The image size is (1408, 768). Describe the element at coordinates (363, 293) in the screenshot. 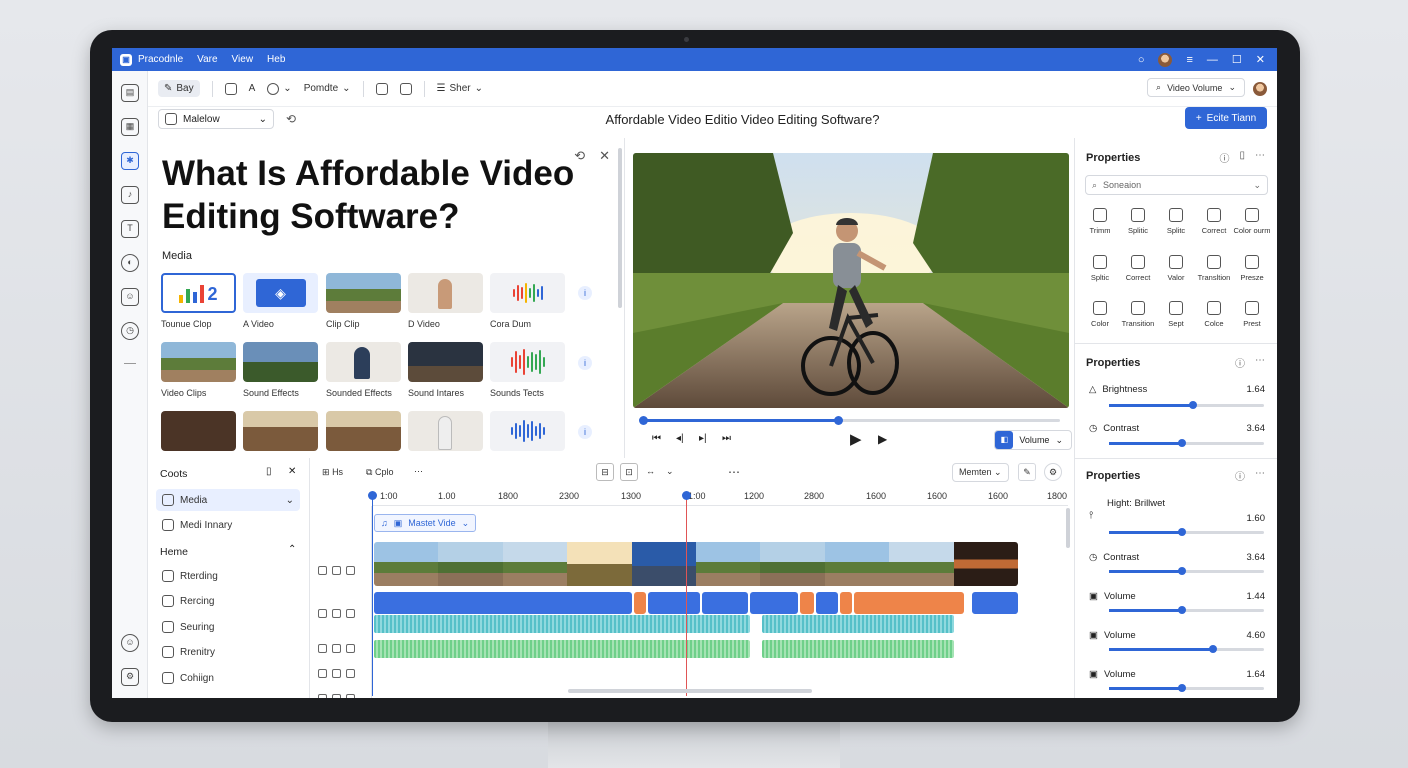

I see `media-tile-clip` at that location.